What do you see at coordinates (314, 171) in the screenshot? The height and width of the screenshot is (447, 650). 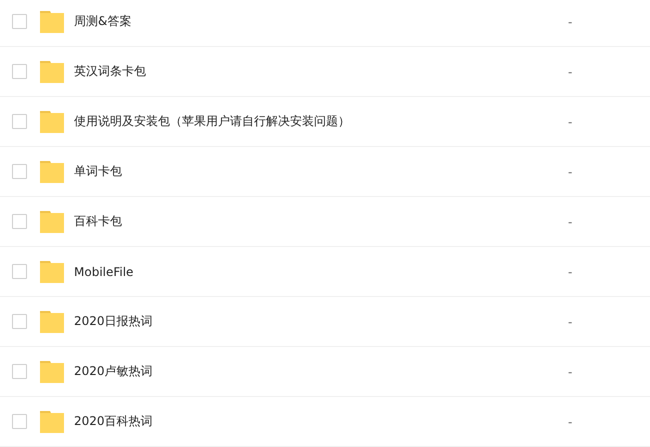 I see `file-name: 单词卡包` at bounding box center [314, 171].